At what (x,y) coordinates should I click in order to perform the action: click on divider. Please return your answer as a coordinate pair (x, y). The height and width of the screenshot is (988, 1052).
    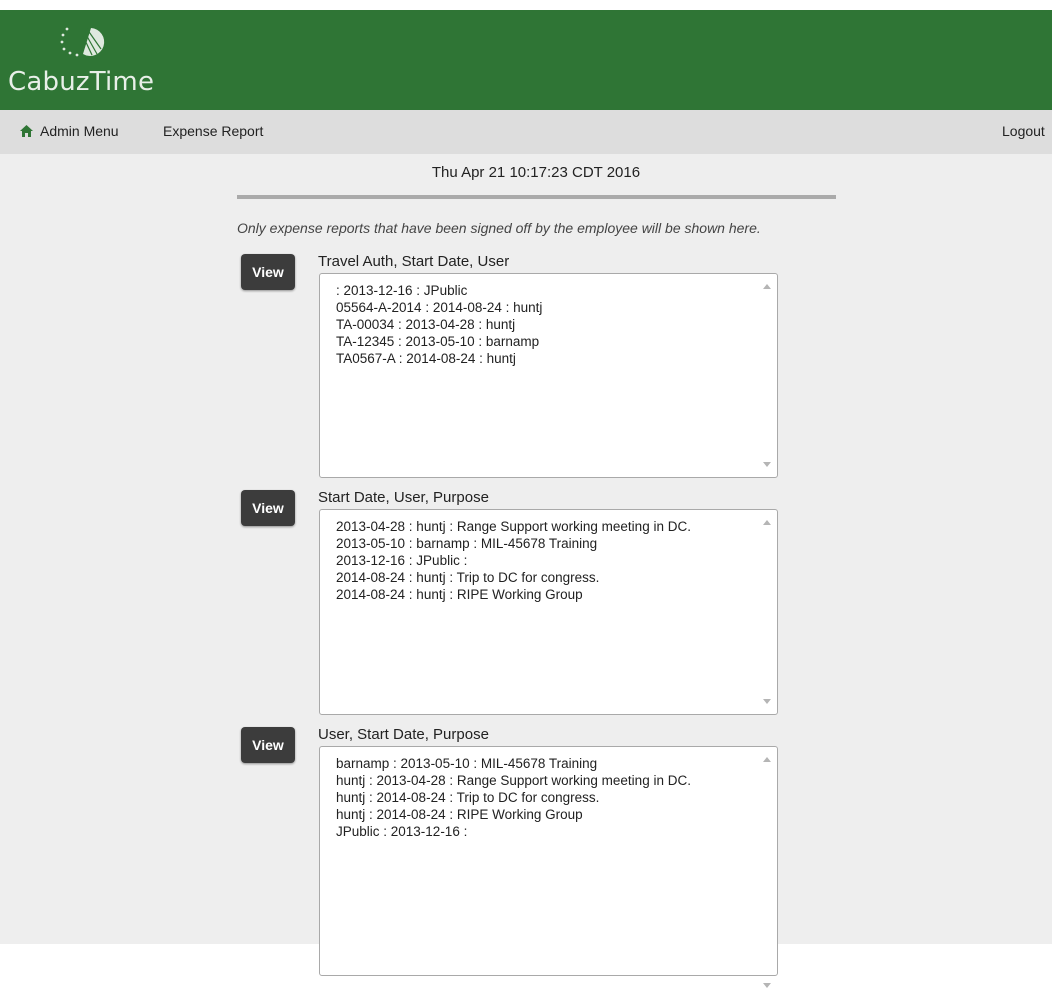
    Looking at the image, I should click on (536, 197).